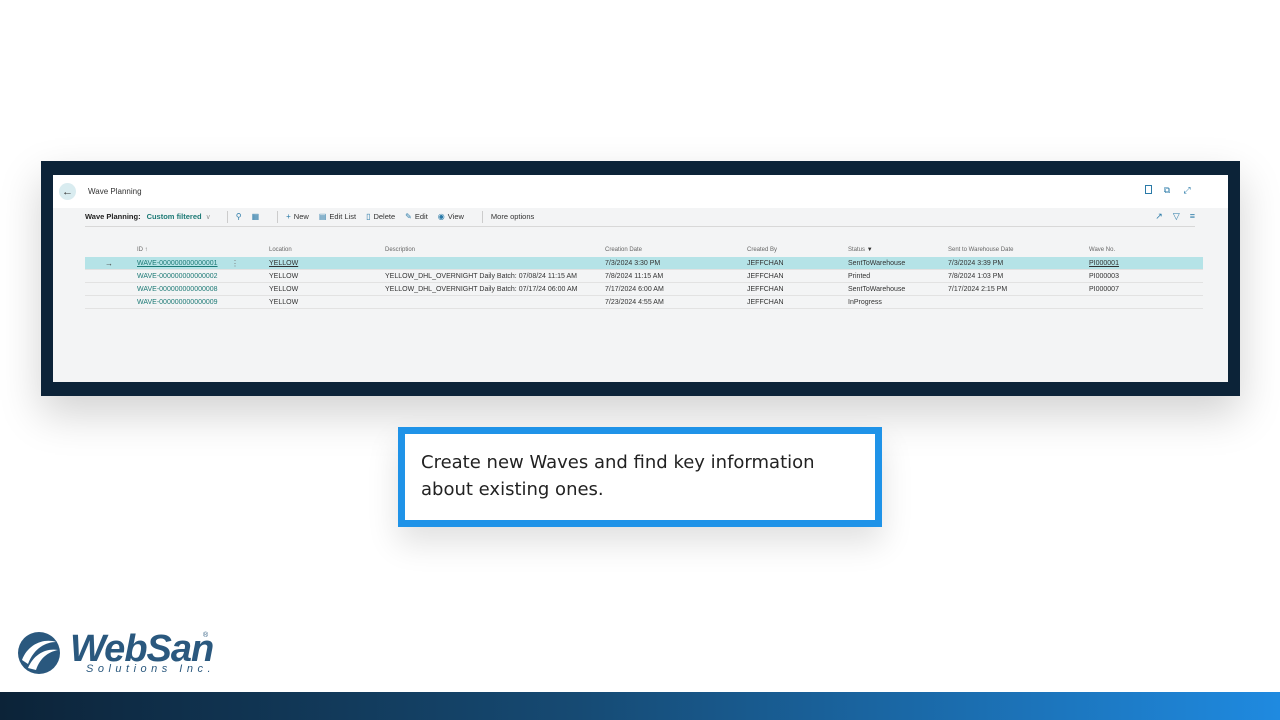 This screenshot has height=720, width=1280. What do you see at coordinates (1104, 263) in the screenshot?
I see `row-wave-no: PI000001` at bounding box center [1104, 263].